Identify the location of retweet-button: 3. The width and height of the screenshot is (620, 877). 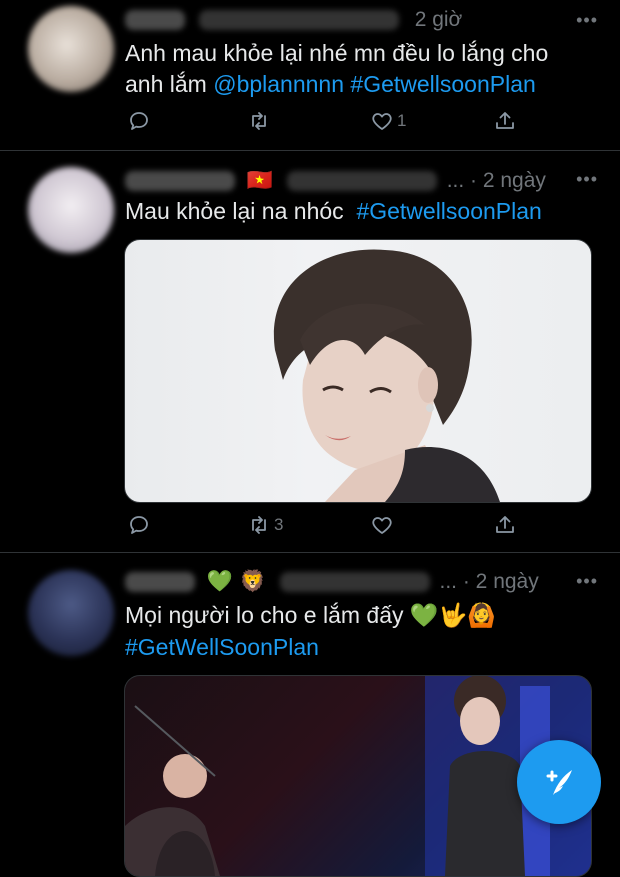
(265, 525).